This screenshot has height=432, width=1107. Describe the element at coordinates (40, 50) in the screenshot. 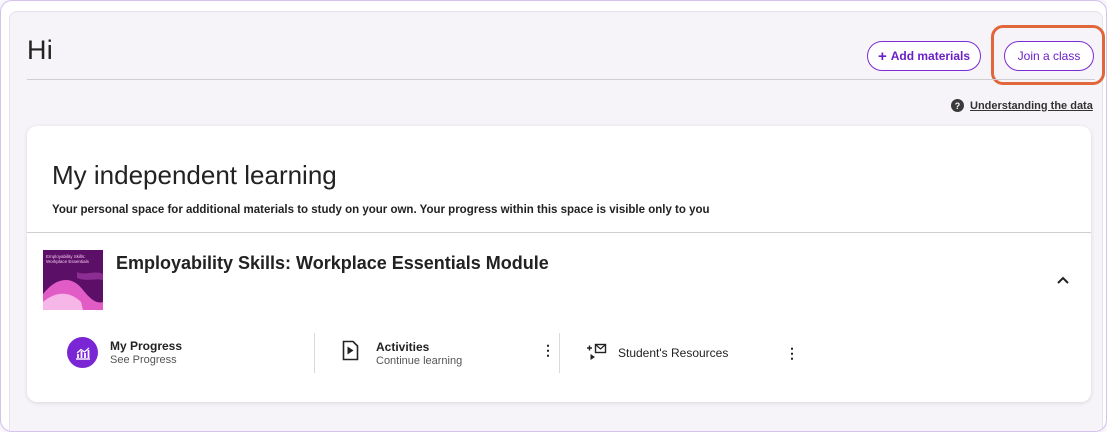

I see `greeting-heading: Hi` at that location.